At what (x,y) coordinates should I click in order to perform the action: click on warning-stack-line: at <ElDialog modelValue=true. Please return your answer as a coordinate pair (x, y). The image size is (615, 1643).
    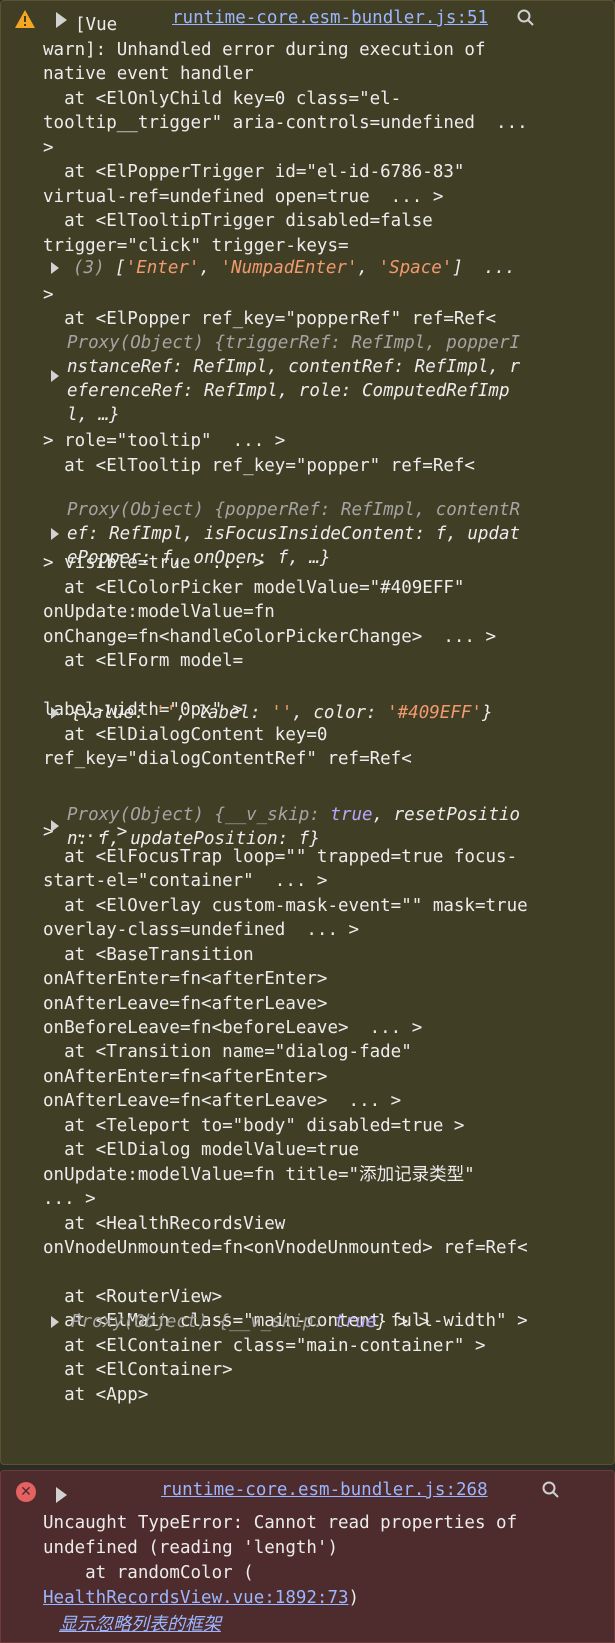
    Looking at the image, I should click on (201, 1150).